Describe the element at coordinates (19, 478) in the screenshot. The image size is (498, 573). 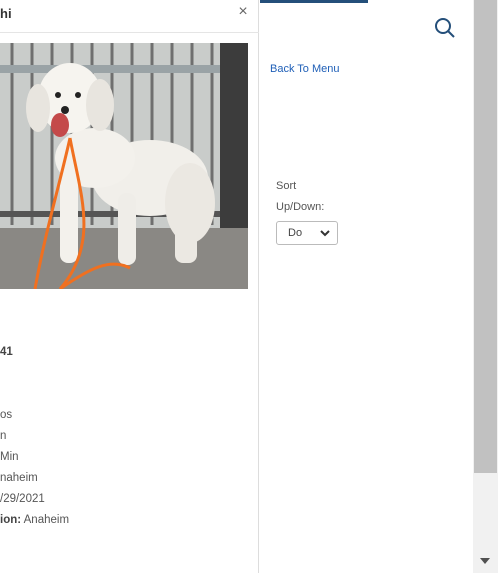
I see `pet-field-city: naheim` at that location.